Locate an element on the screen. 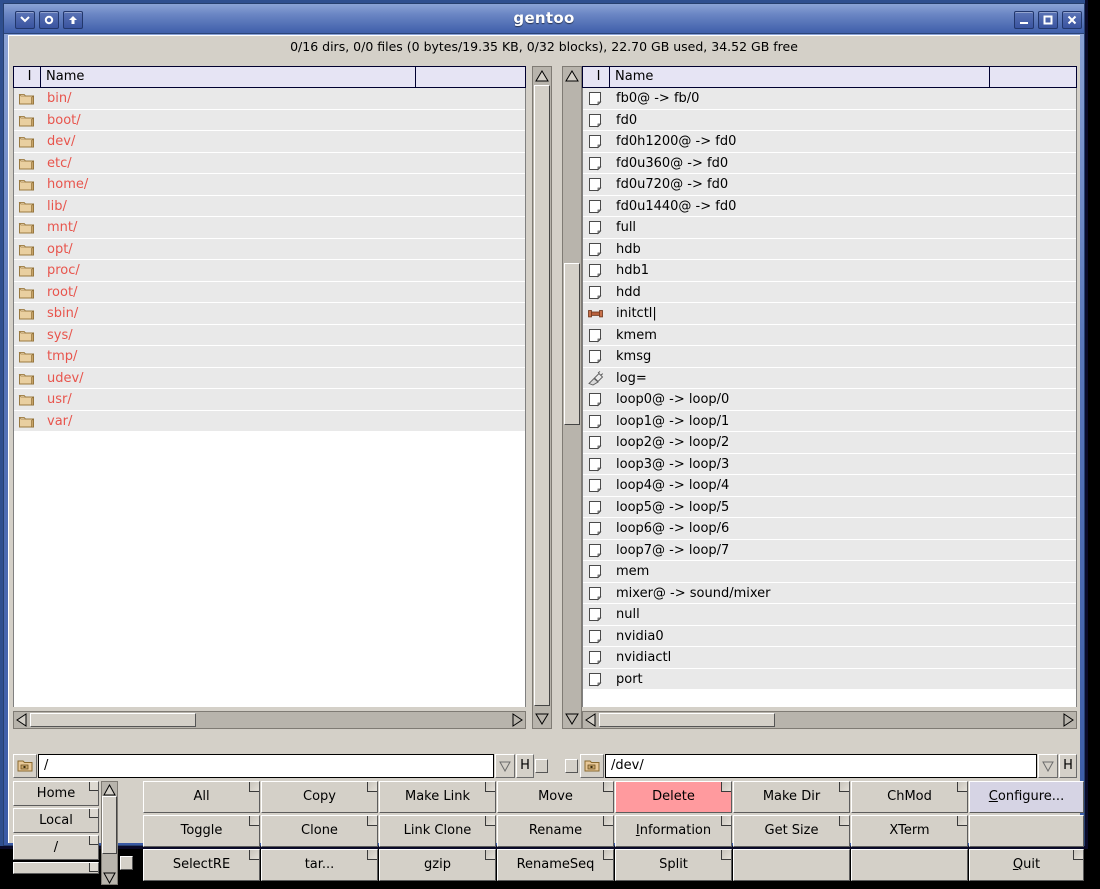 This screenshot has height=889, width=1100. list-item: hdb is located at coordinates (829, 249).